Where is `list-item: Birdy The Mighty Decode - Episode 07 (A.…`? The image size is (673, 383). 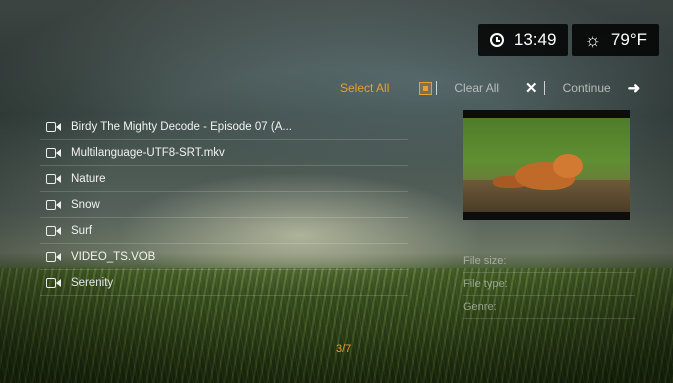 list-item: Birdy The Mighty Decode - Episode 07 (A.… is located at coordinates (224, 127).